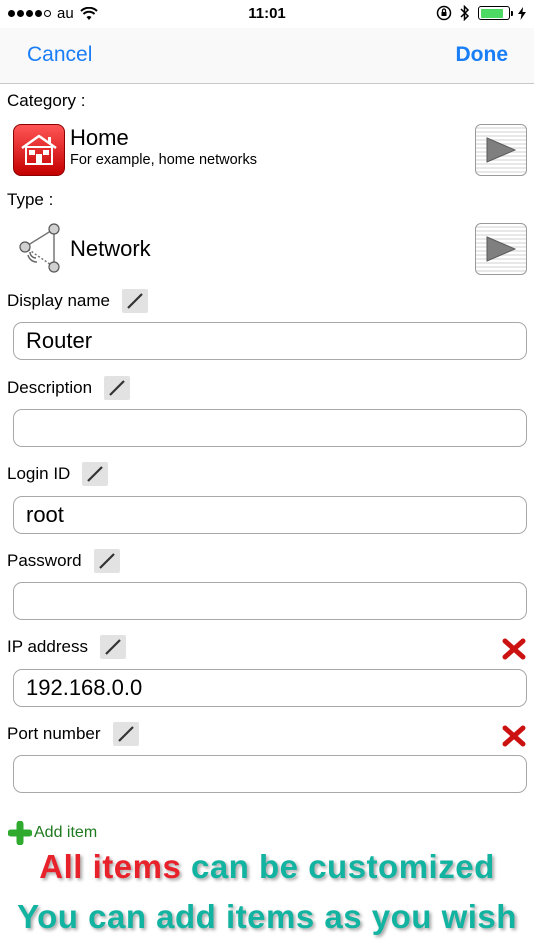 Image resolution: width=534 pixels, height=950 pixels. What do you see at coordinates (444, 13) in the screenshot?
I see `rotation-lock-icon` at bounding box center [444, 13].